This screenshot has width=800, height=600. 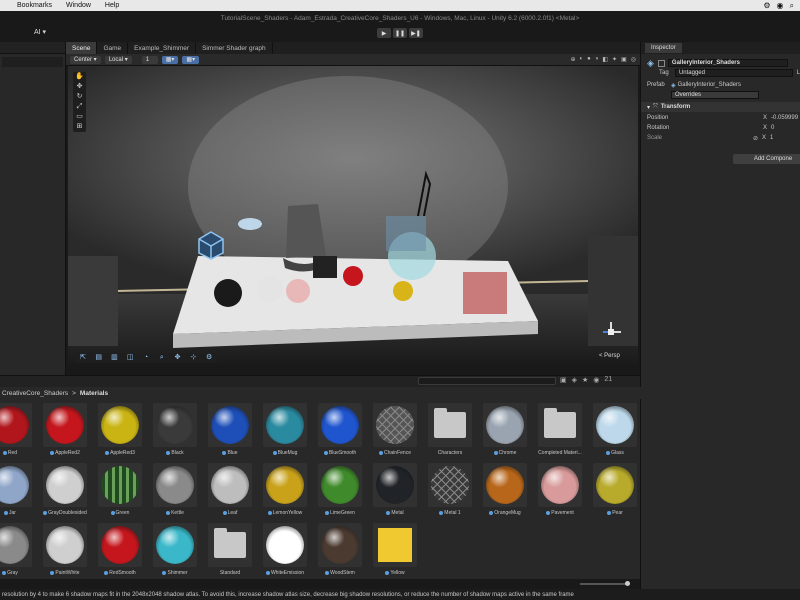 What do you see at coordinates (287, 492) in the screenshot?
I see `material-item: LemonYellow` at bounding box center [287, 492].